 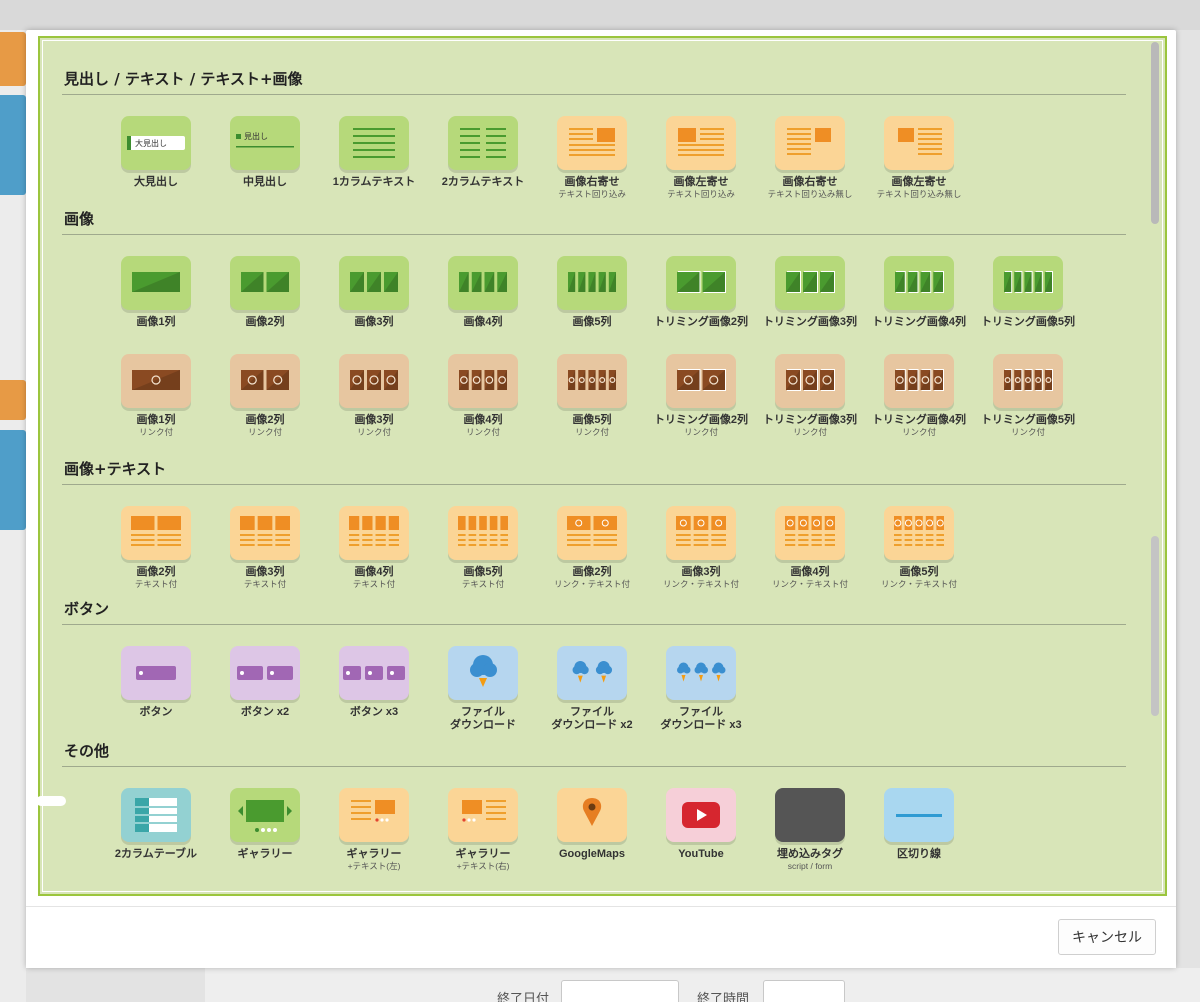 I want to click on block-option-trim-image-5col: トリミング画像5列, so click(x=1028, y=292).